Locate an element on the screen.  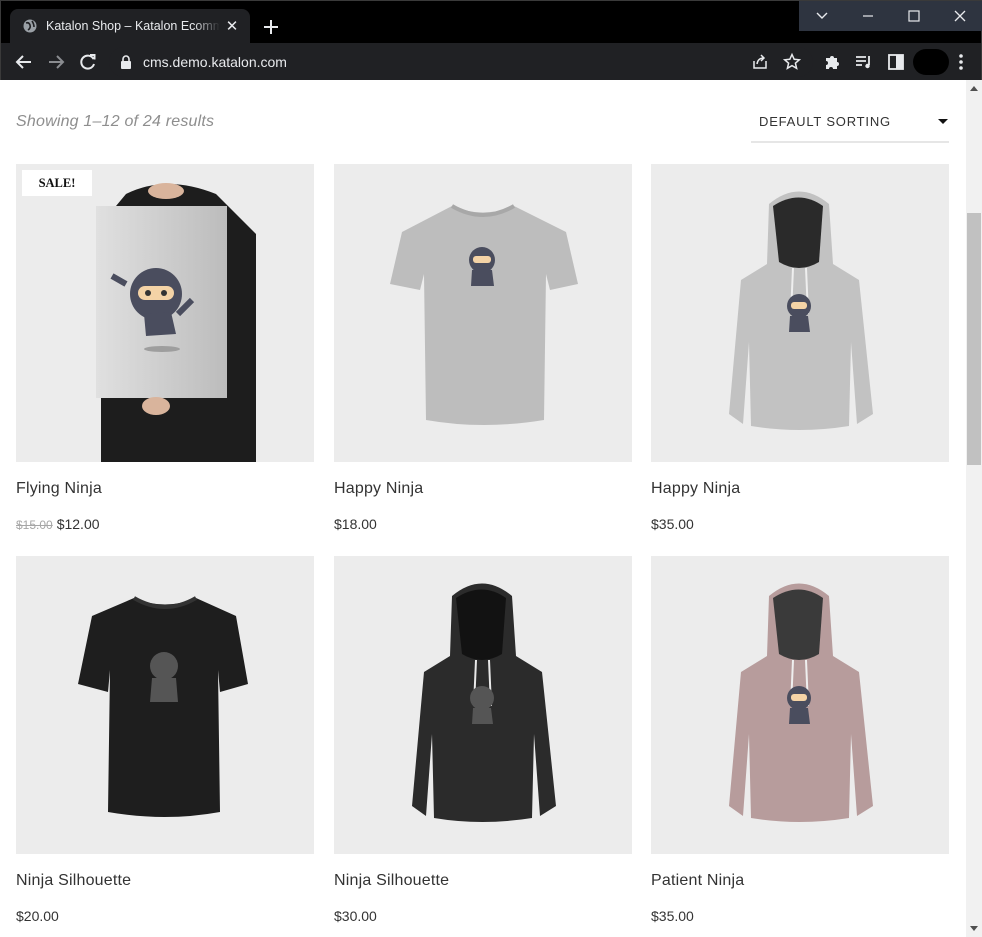
scroll-down-icon is located at coordinates (974, 928).